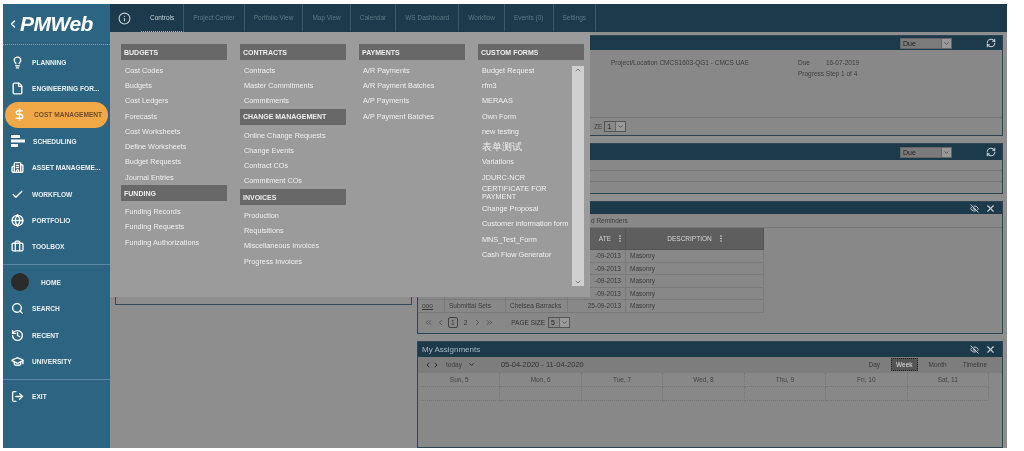  What do you see at coordinates (56, 24) in the screenshot?
I see `logo: PMWeb` at bounding box center [56, 24].